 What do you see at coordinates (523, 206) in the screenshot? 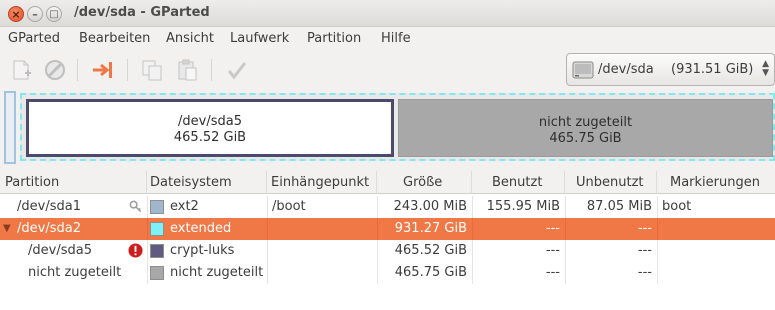
I see `row-used: 155.95 MiB` at bounding box center [523, 206].